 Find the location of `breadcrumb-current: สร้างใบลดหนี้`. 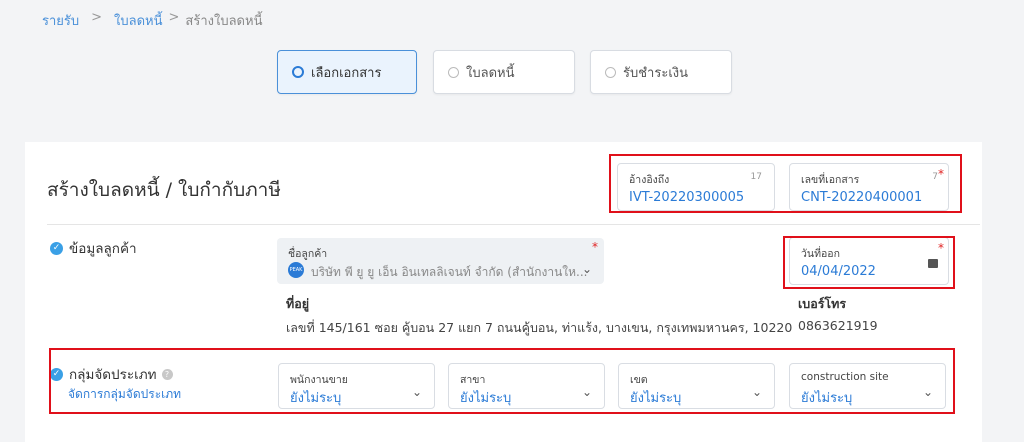

breadcrumb-current: สร้างใบลดหนี้ is located at coordinates (224, 21).